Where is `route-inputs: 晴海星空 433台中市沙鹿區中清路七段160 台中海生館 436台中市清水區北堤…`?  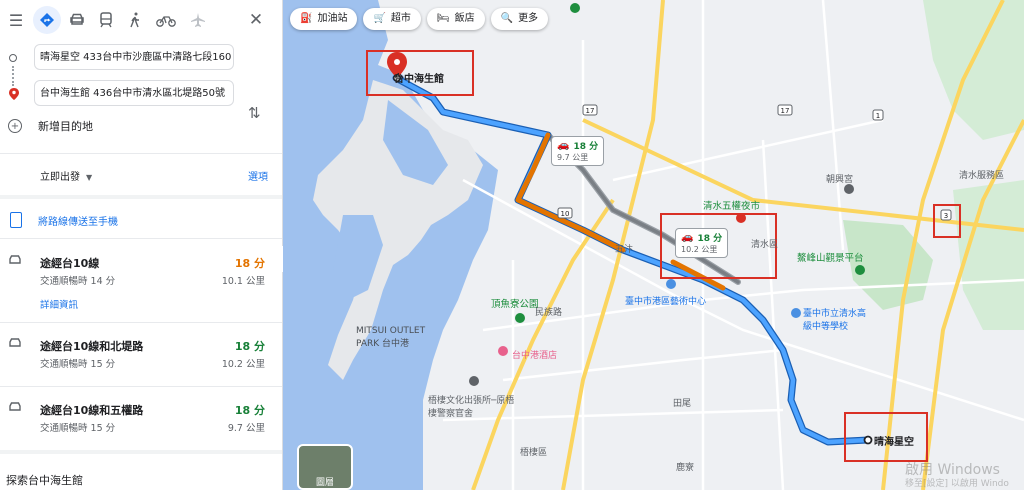 route-inputs: 晴海星空 433台中市沙鹿區中清路七段160 台中海生館 436台中市清水區北堤… is located at coordinates (141, 95).